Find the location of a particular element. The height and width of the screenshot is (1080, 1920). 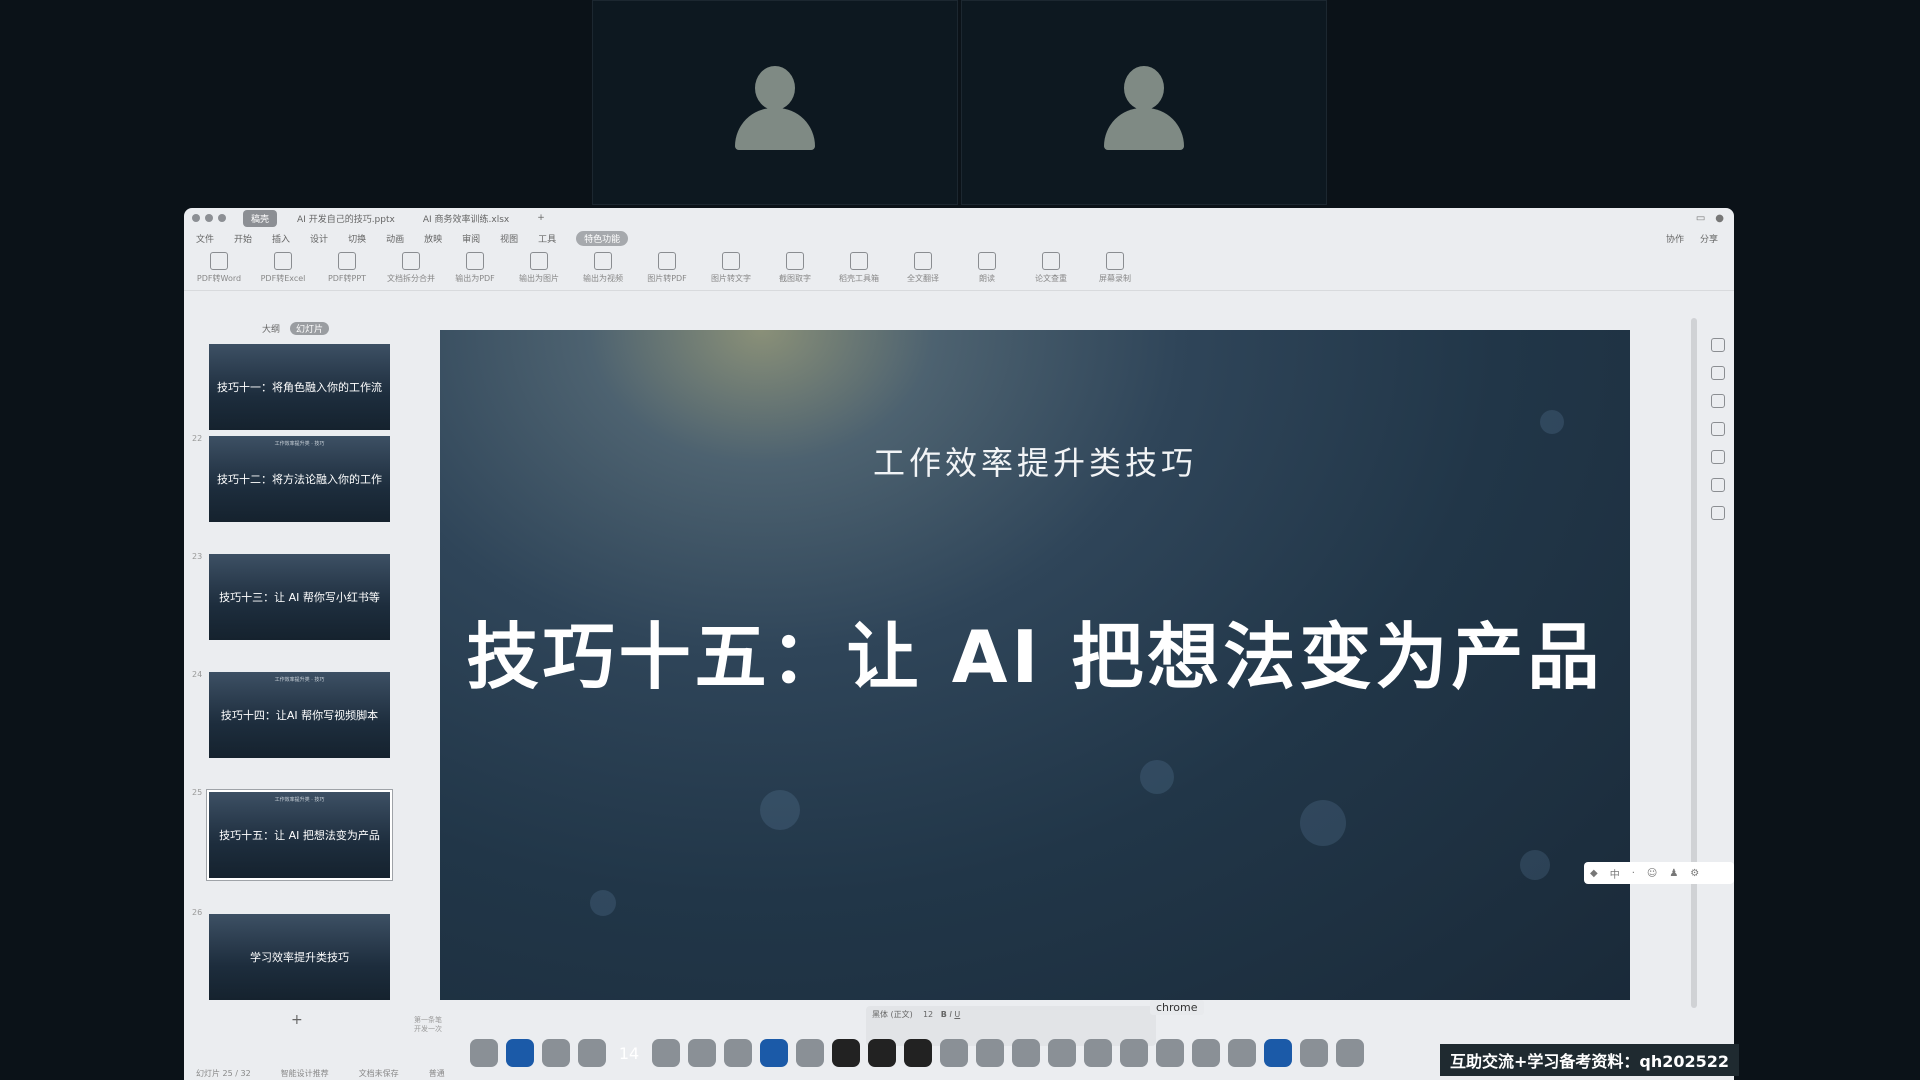

layout-icon: ▭ is located at coordinates (1700, 218).